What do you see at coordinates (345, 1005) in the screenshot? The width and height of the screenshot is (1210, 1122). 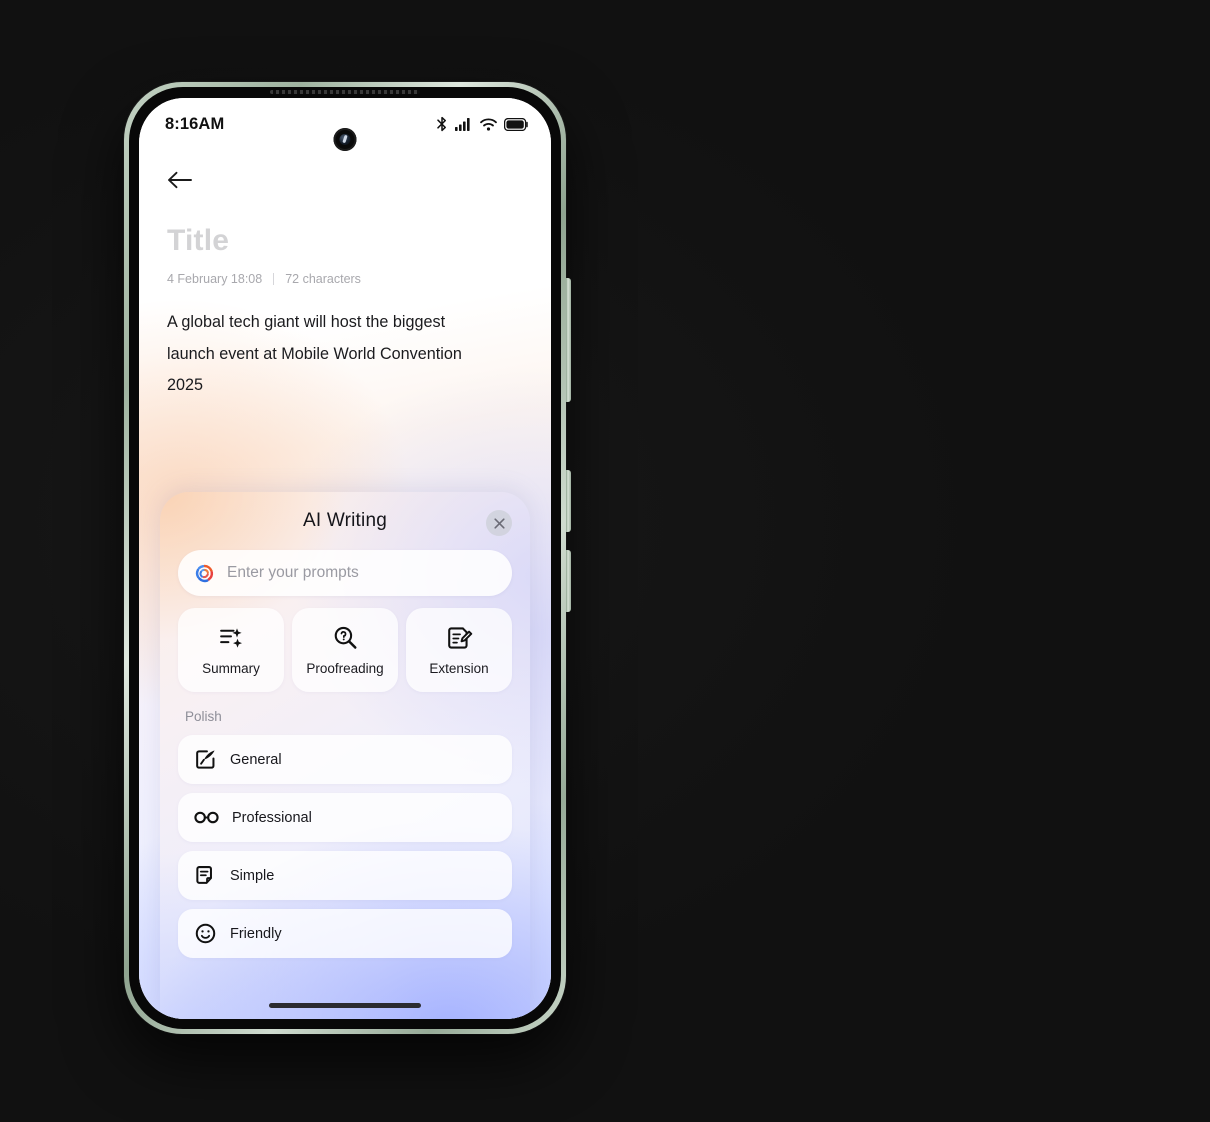 I see `home-indicator` at bounding box center [345, 1005].